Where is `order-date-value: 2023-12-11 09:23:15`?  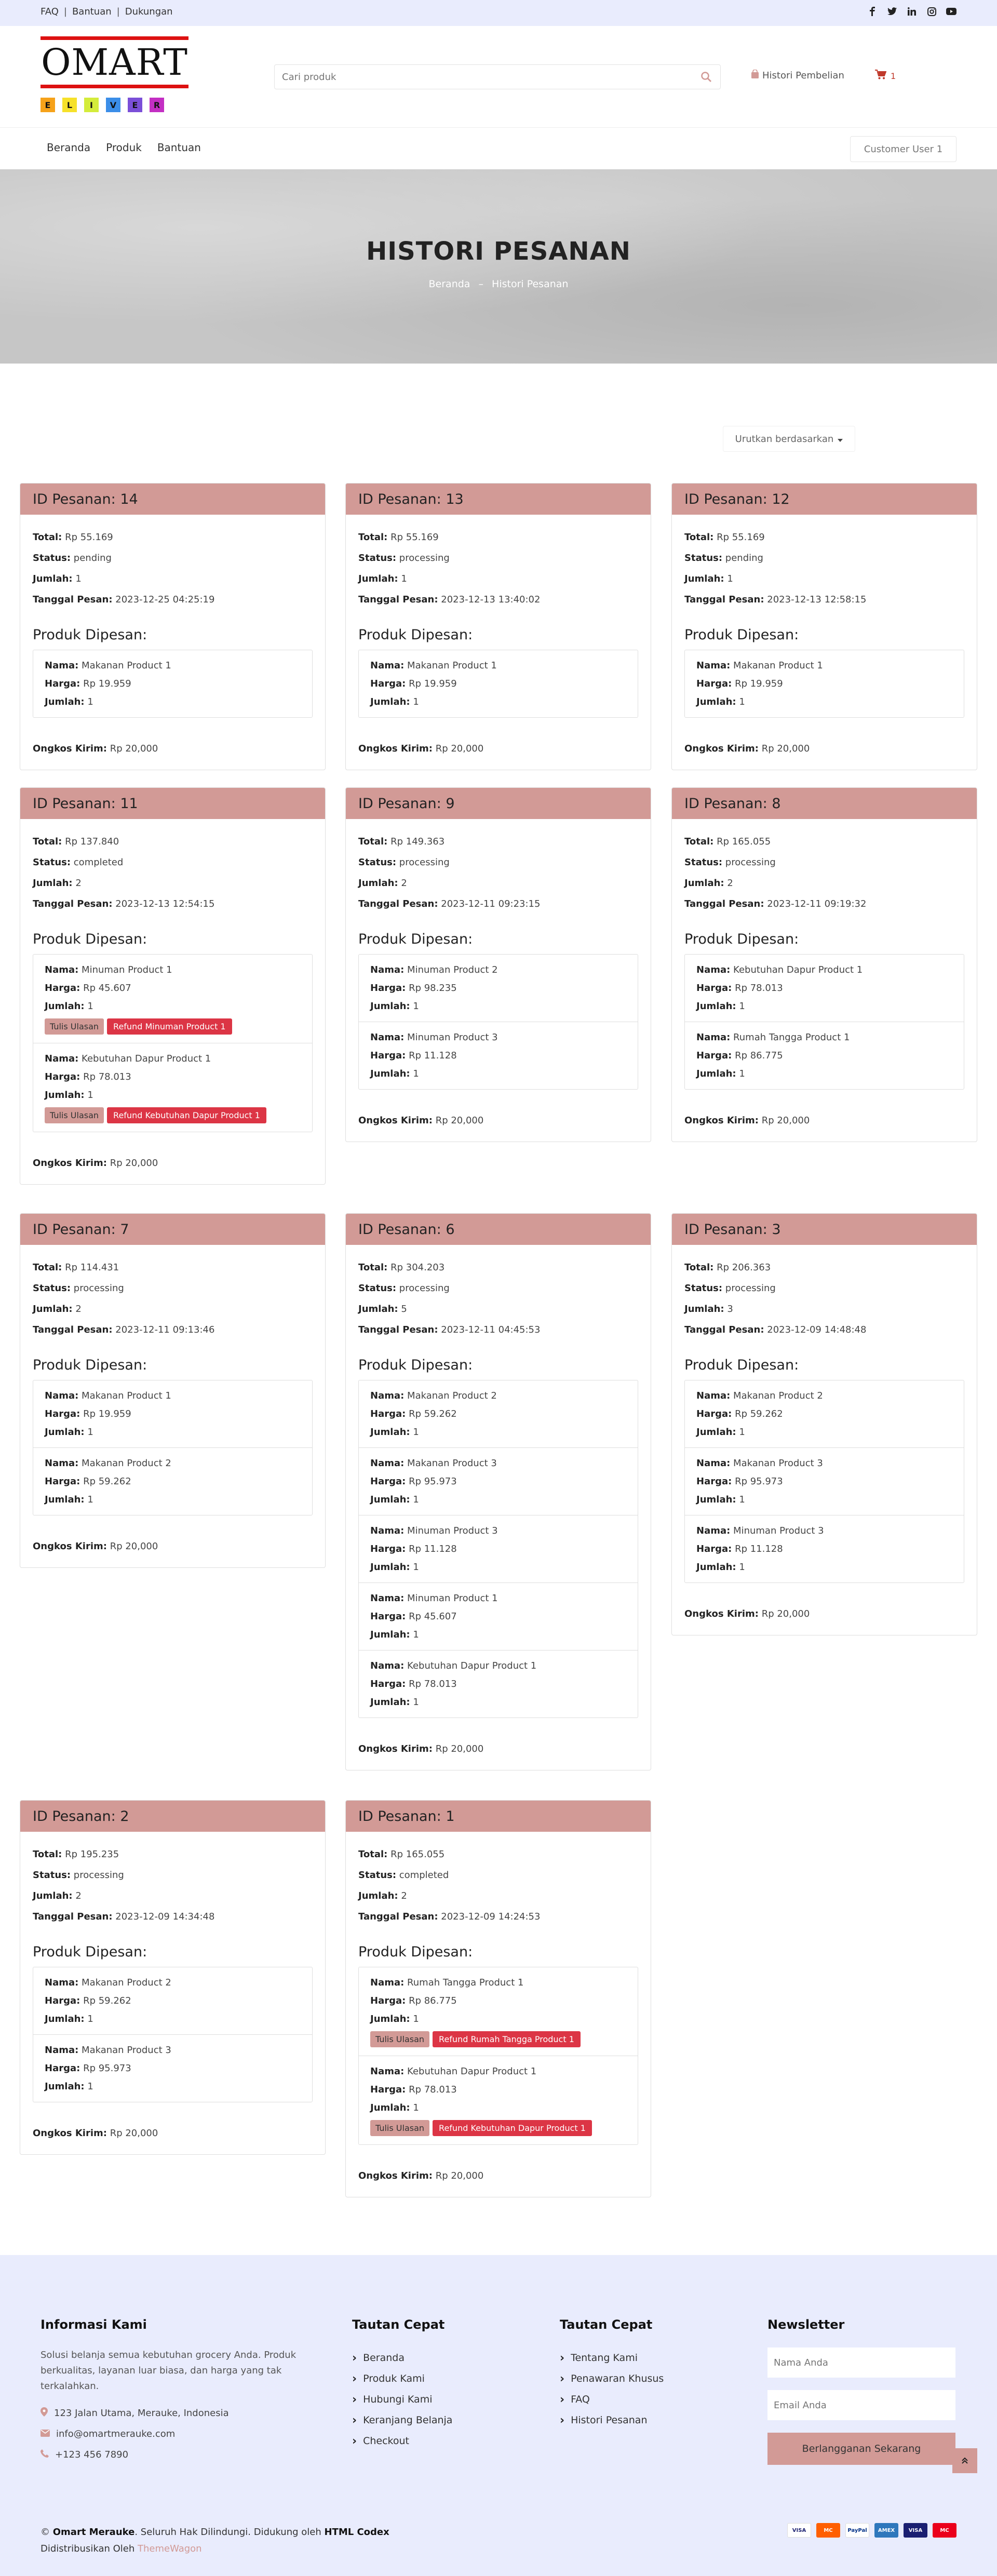 order-date-value: 2023-12-11 09:23:15 is located at coordinates (491, 904).